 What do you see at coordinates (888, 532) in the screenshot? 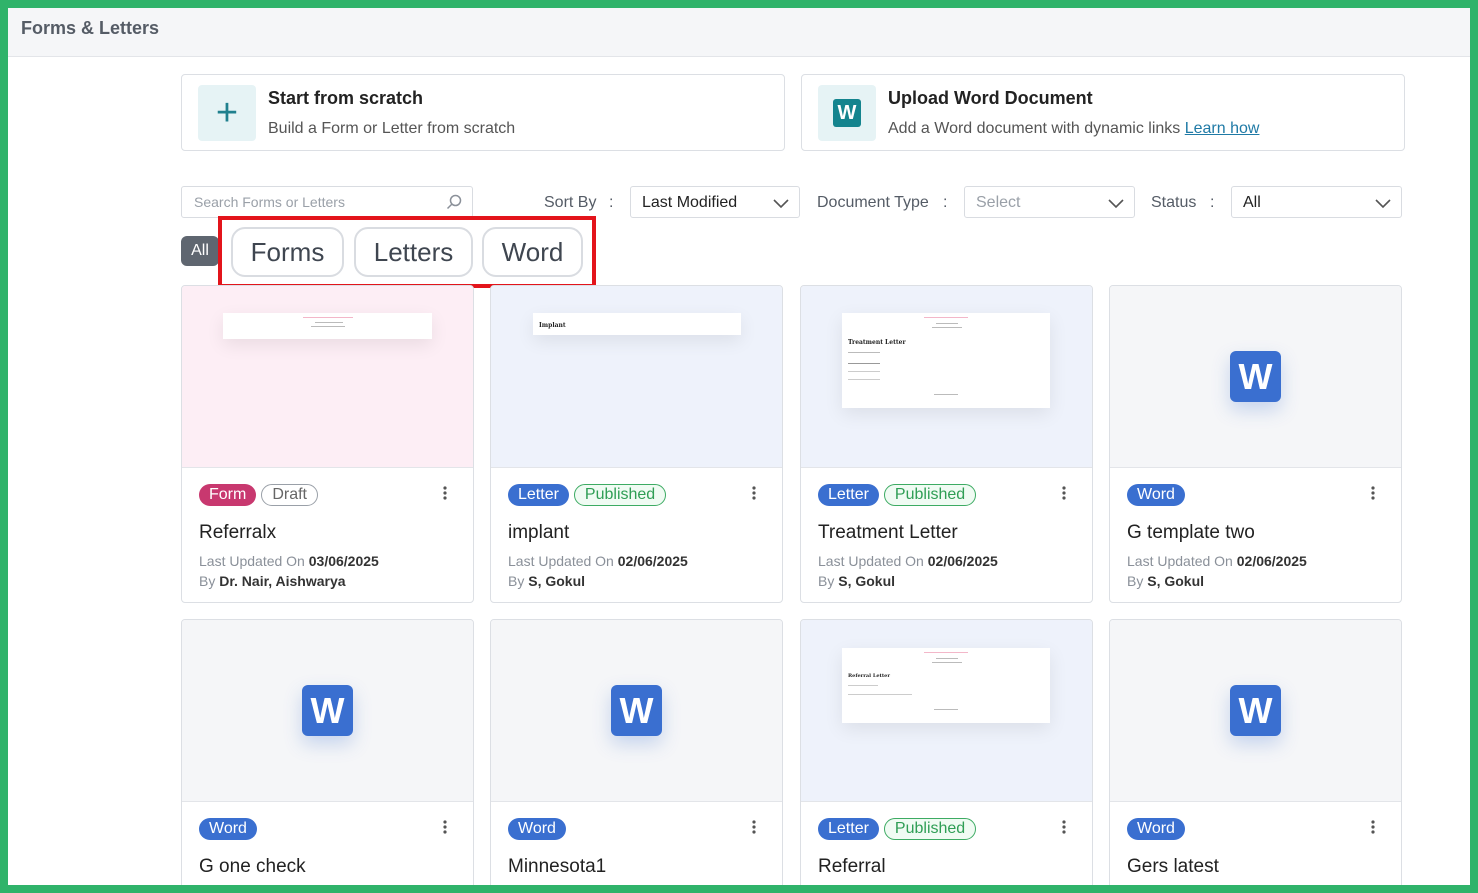
I see `card-name: Treatment Letter` at bounding box center [888, 532].